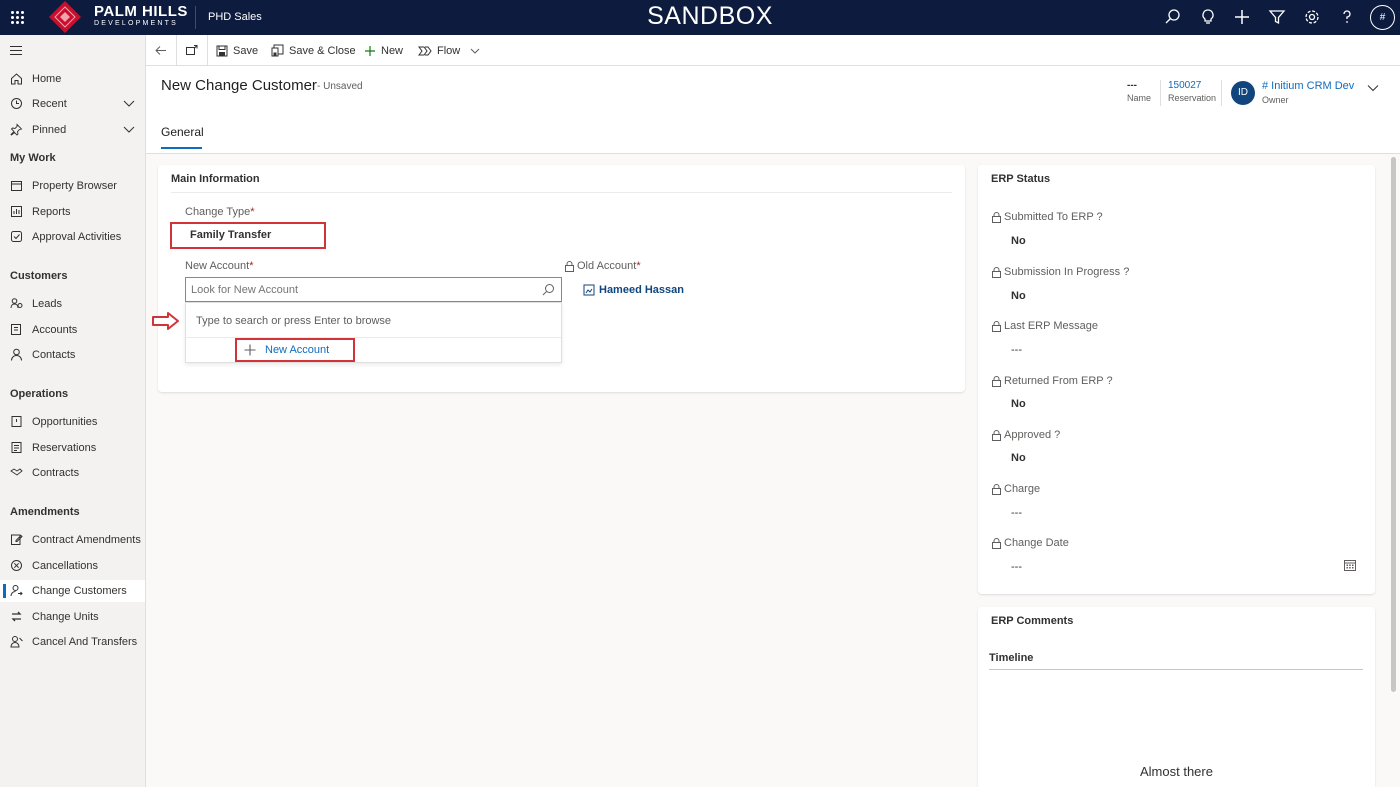  Describe the element at coordinates (1347, 17) in the screenshot. I see `help-icon` at that location.